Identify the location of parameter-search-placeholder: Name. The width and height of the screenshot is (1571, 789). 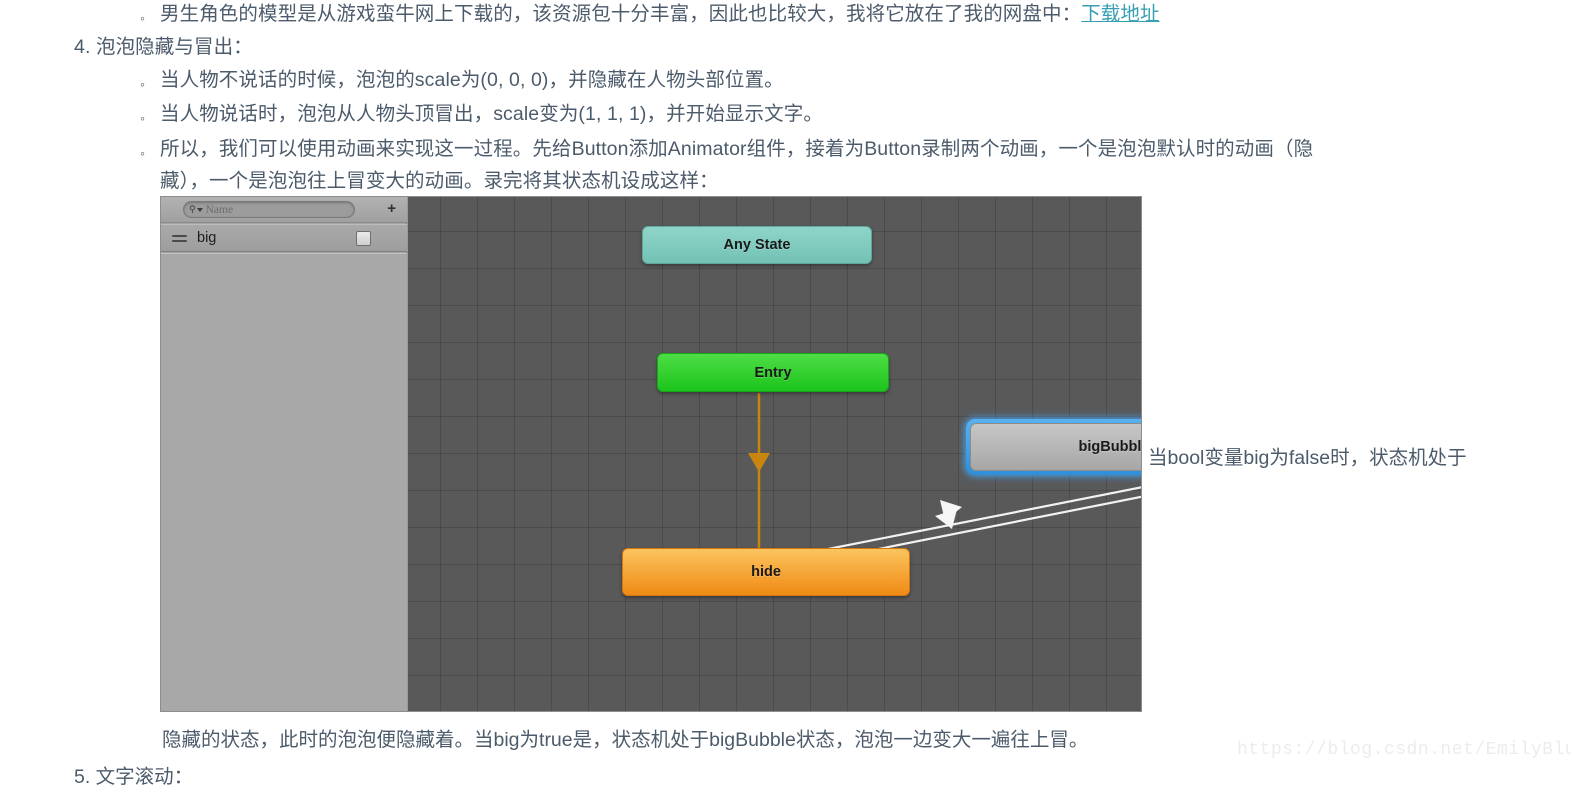
(219, 209).